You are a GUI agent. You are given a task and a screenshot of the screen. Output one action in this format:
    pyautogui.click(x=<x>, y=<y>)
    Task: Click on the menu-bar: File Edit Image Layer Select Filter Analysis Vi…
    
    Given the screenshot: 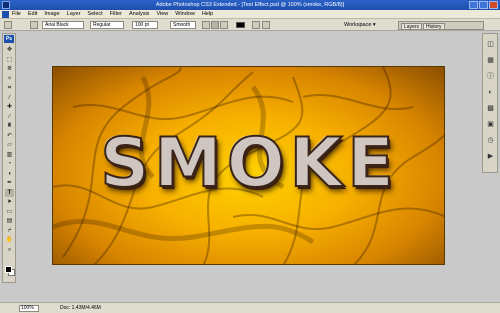 What is the action you would take?
    pyautogui.click(x=250, y=14)
    